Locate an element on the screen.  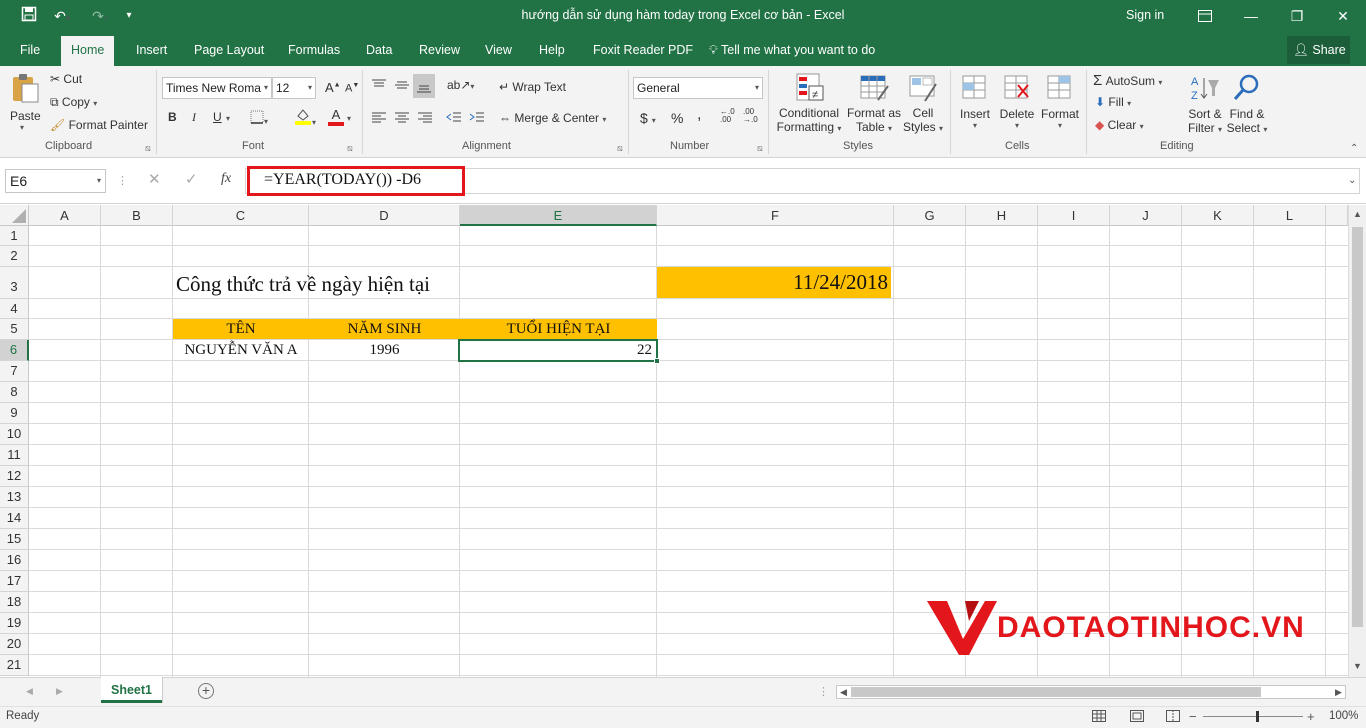
bold-button: B is located at coordinates (172, 117).